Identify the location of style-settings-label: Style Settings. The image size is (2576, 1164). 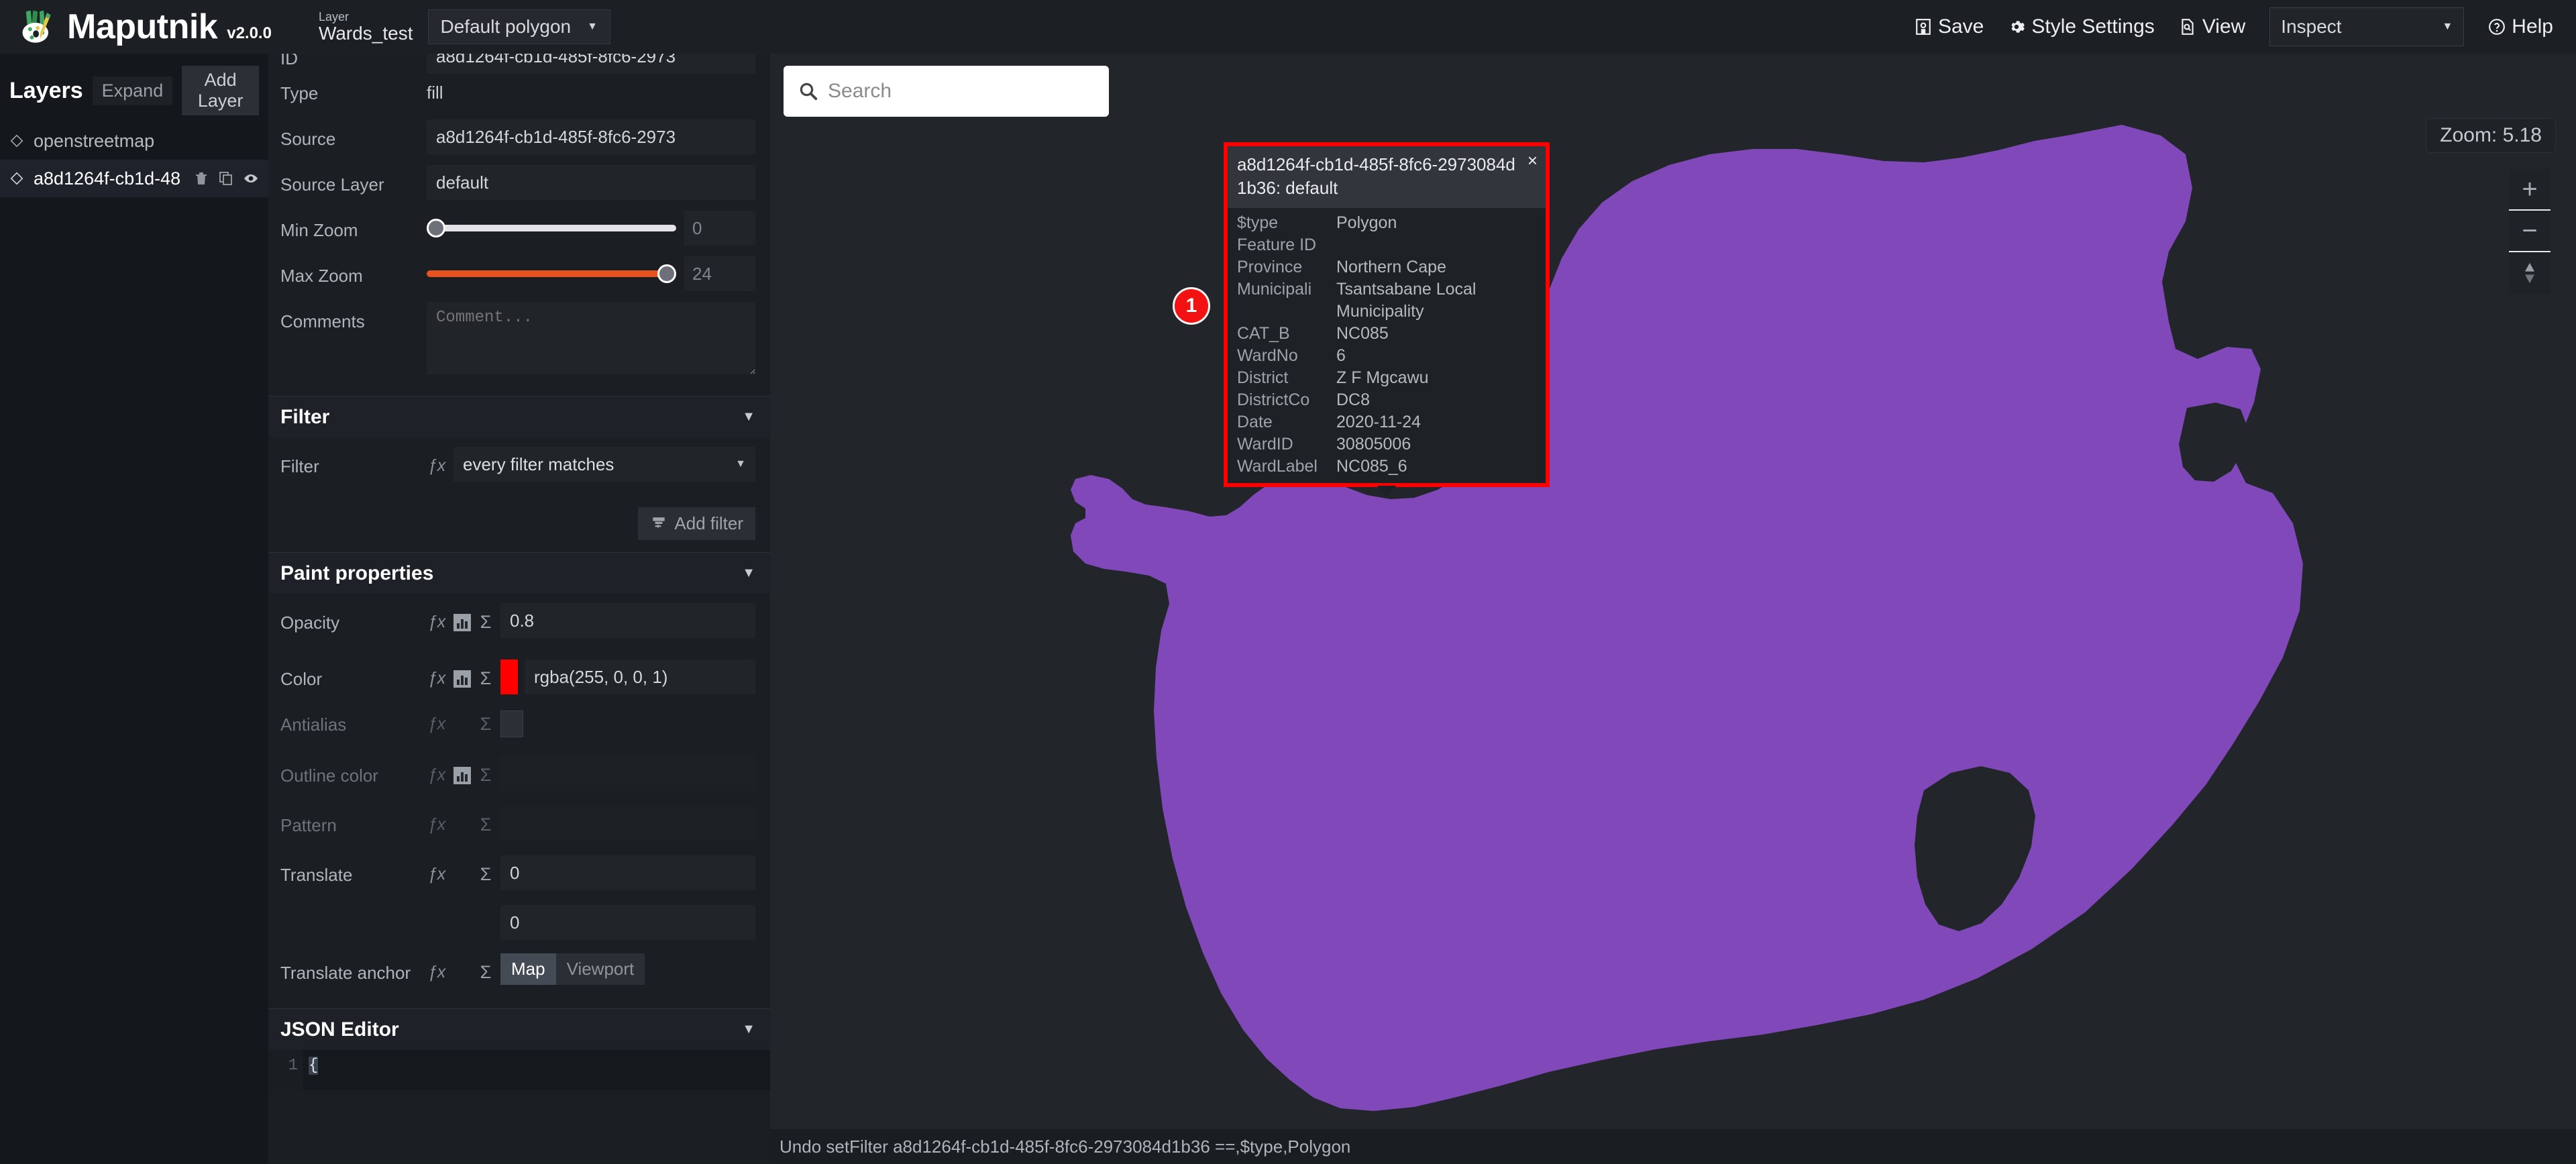
(2093, 26).